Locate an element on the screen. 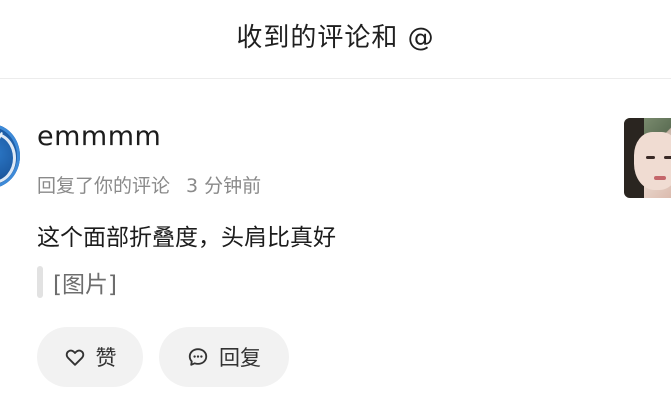 The height and width of the screenshot is (400, 671). avatar-ring is located at coordinates (8, 158).